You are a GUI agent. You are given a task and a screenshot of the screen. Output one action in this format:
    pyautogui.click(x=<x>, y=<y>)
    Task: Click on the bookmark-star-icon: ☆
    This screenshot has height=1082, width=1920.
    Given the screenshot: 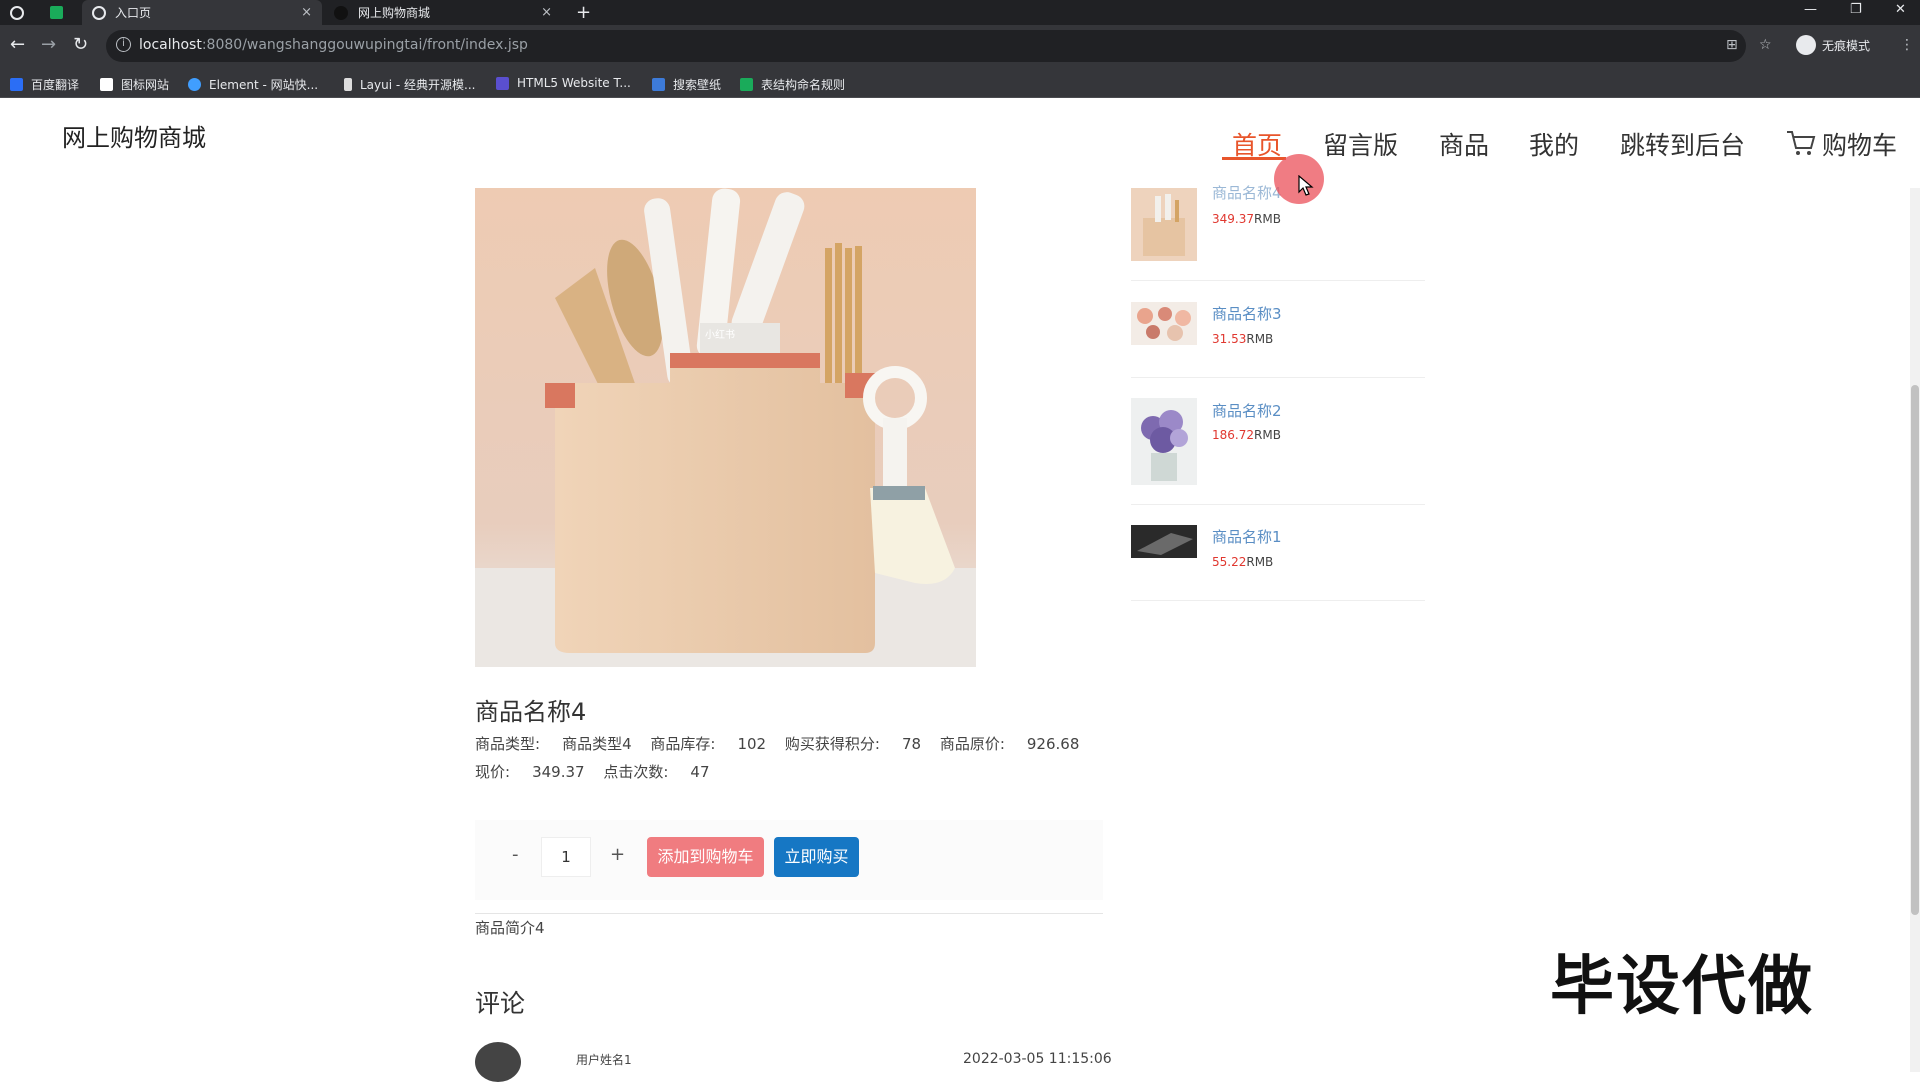 What is the action you would take?
    pyautogui.click(x=1765, y=45)
    